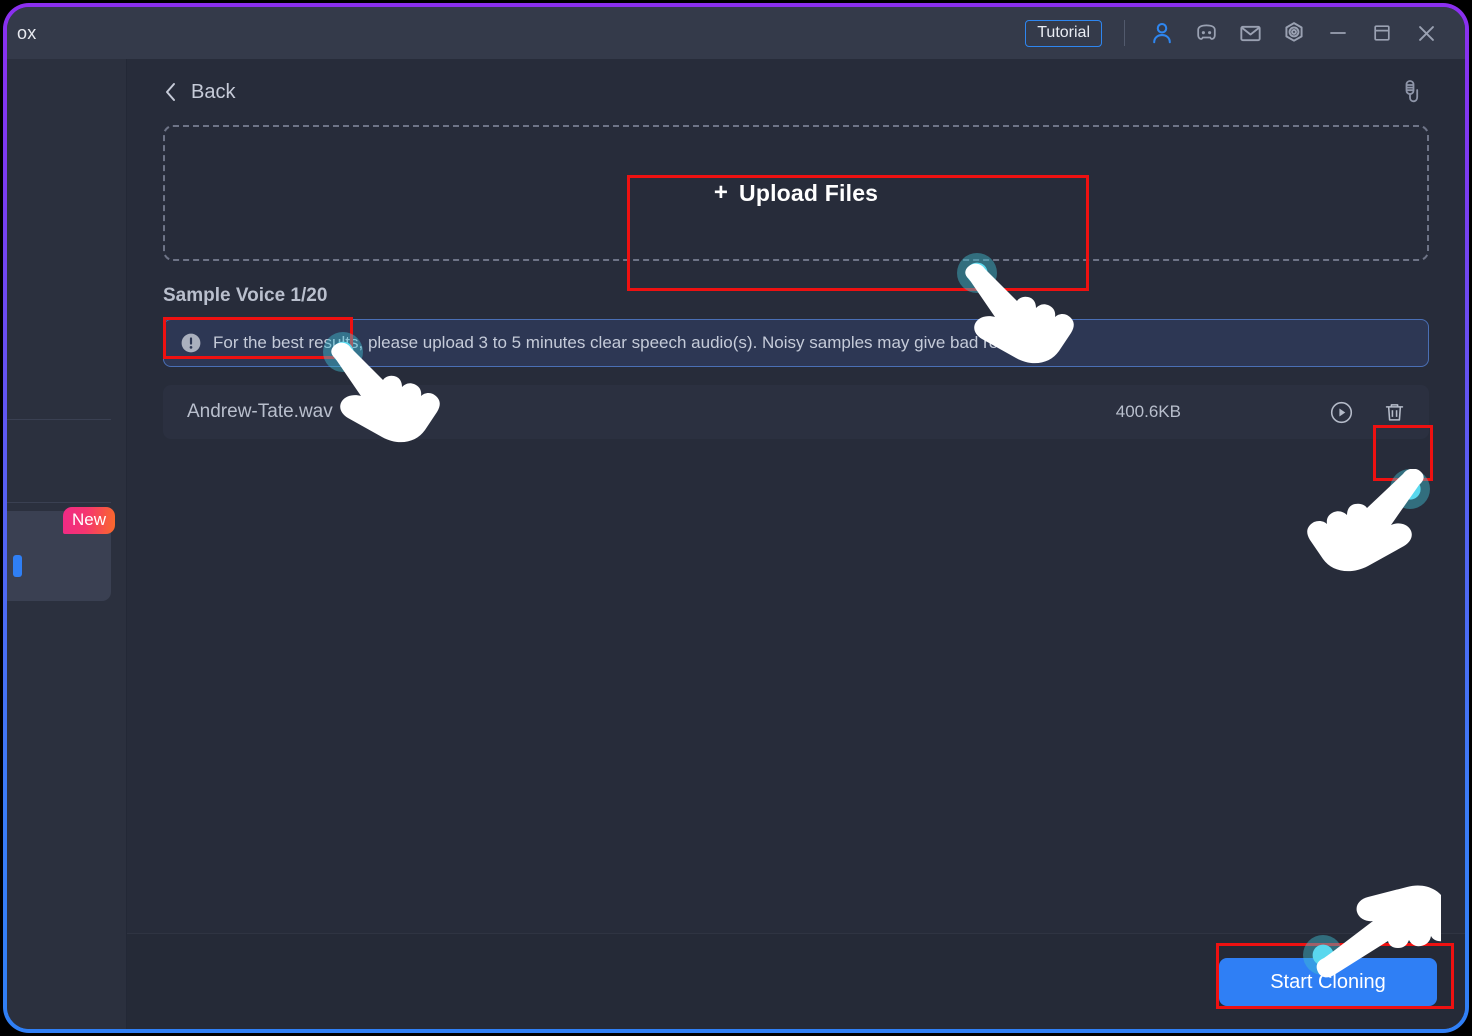 The image size is (1472, 1036). I want to click on account-icon, so click(1162, 33).